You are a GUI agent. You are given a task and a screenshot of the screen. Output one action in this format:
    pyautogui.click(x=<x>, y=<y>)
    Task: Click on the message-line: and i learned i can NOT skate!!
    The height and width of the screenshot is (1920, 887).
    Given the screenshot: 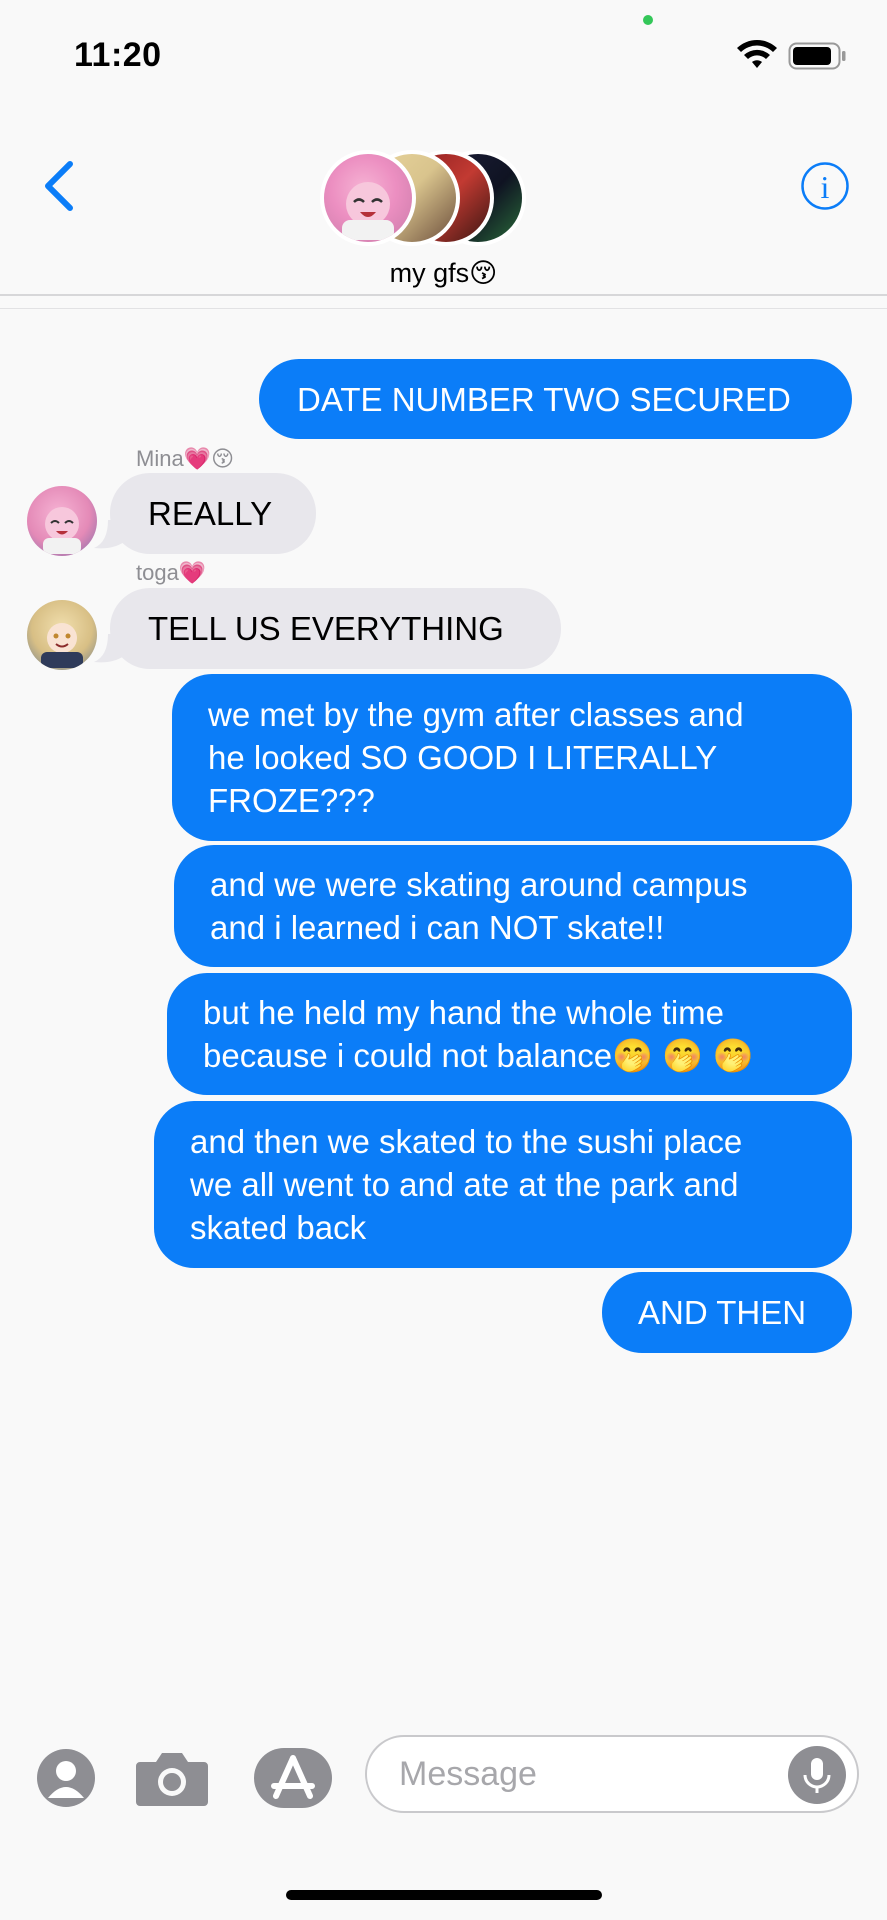 What is the action you would take?
    pyautogui.click(x=437, y=927)
    